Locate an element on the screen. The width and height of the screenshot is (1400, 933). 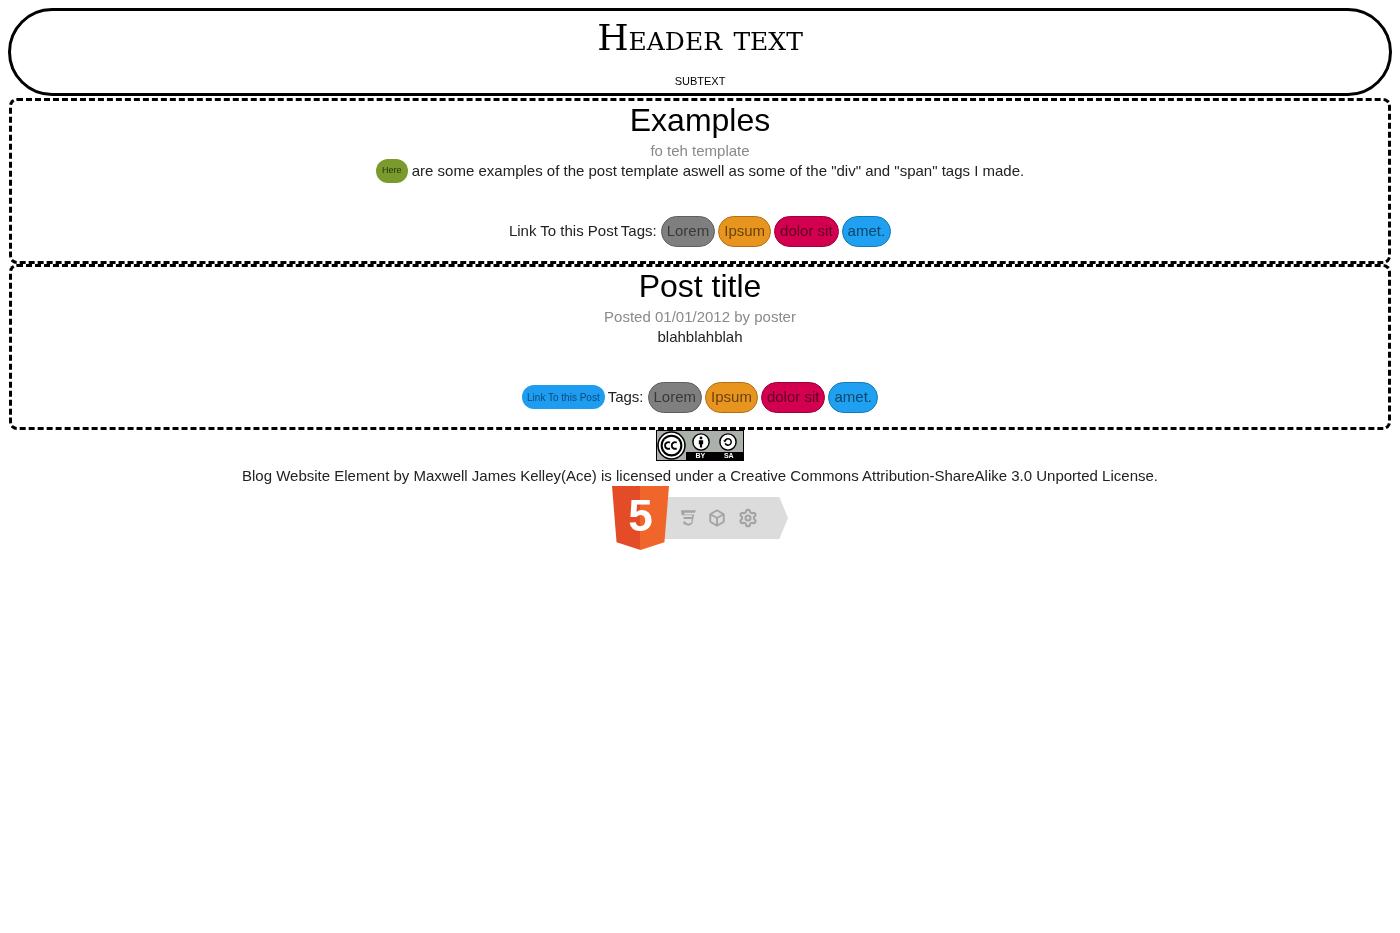
post-body-text: are some examples of the post template aswell as some of the "div" and "span" tags I made. is located at coordinates (718, 171).